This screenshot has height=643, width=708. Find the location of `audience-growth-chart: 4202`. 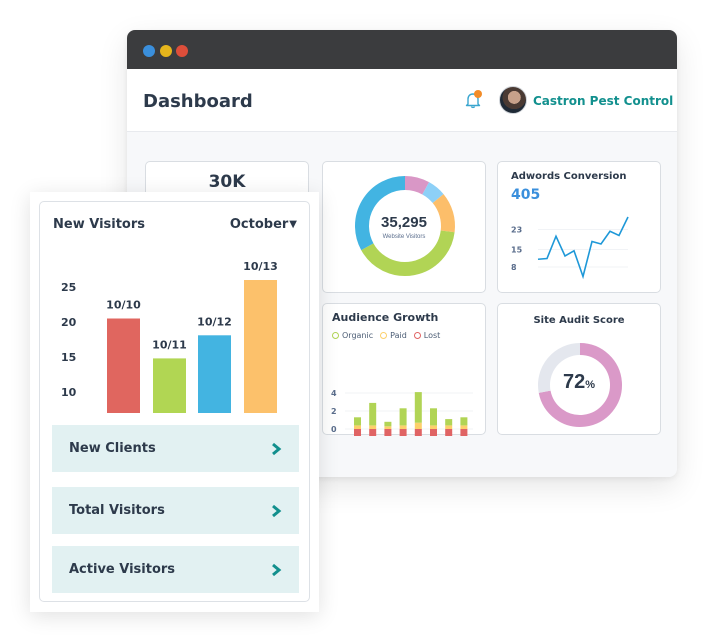

audience-growth-chart: 4202 is located at coordinates (402, 412).